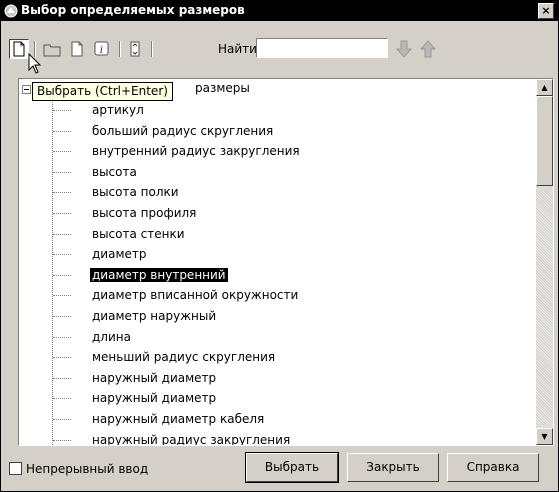 The width and height of the screenshot is (559, 492). I want to click on list-toolbar-button, so click(135, 49).